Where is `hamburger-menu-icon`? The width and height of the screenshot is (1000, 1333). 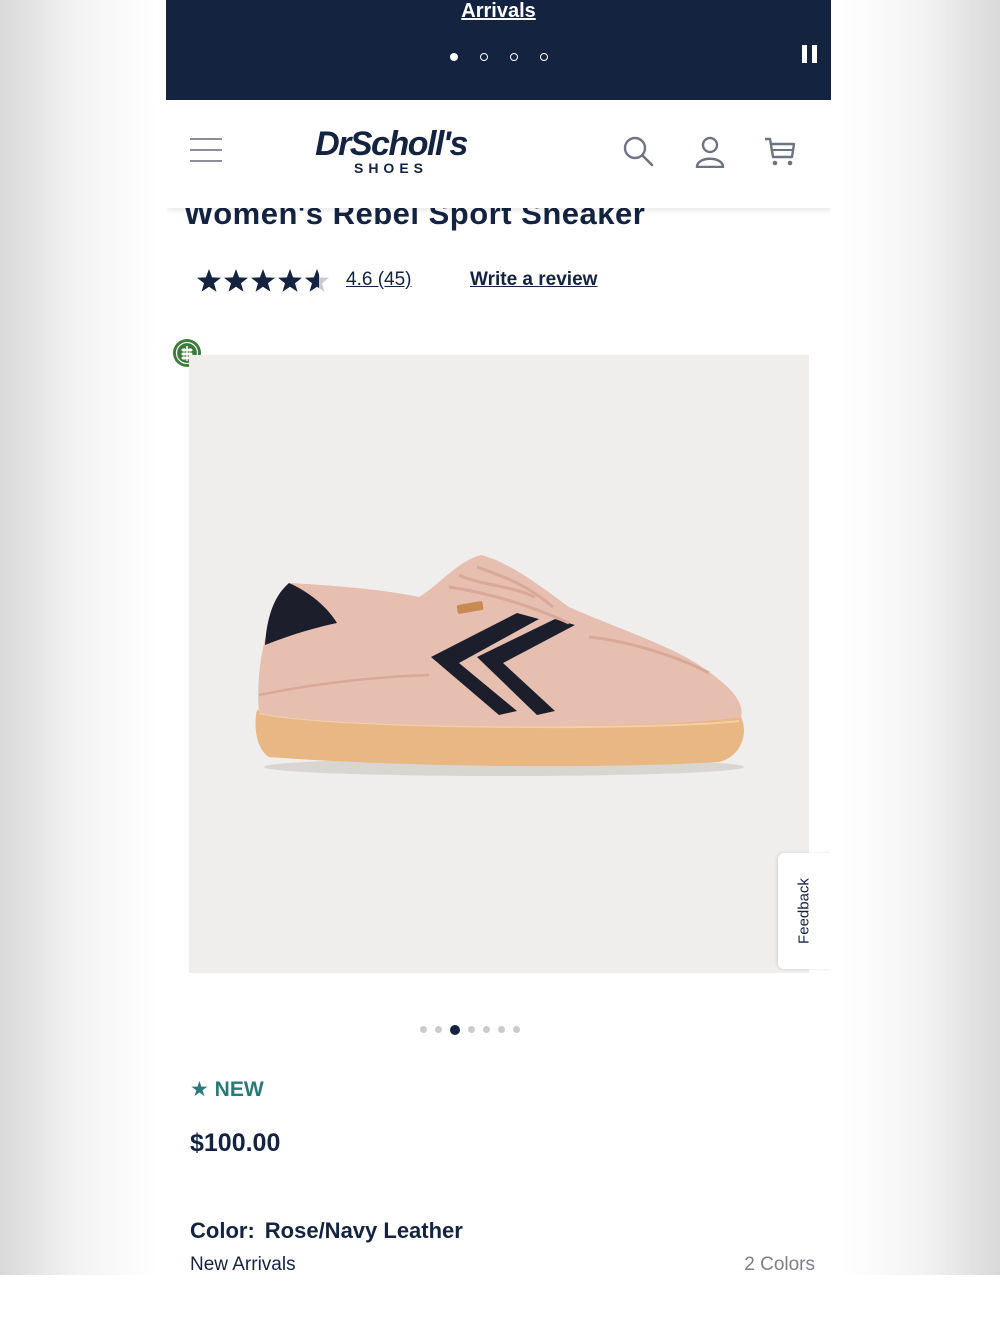
hamburger-menu-icon is located at coordinates (206, 150).